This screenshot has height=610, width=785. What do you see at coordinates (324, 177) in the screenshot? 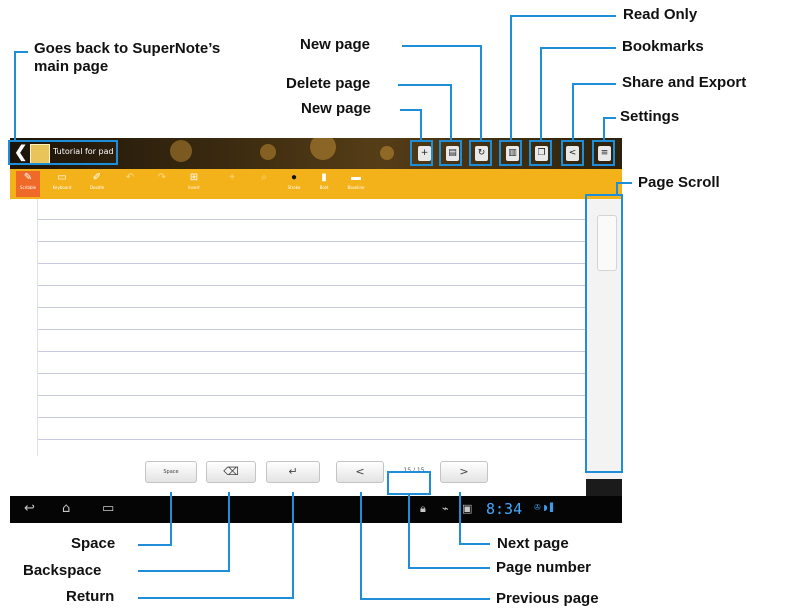
I see `bold-icon: ▮` at bounding box center [324, 177].